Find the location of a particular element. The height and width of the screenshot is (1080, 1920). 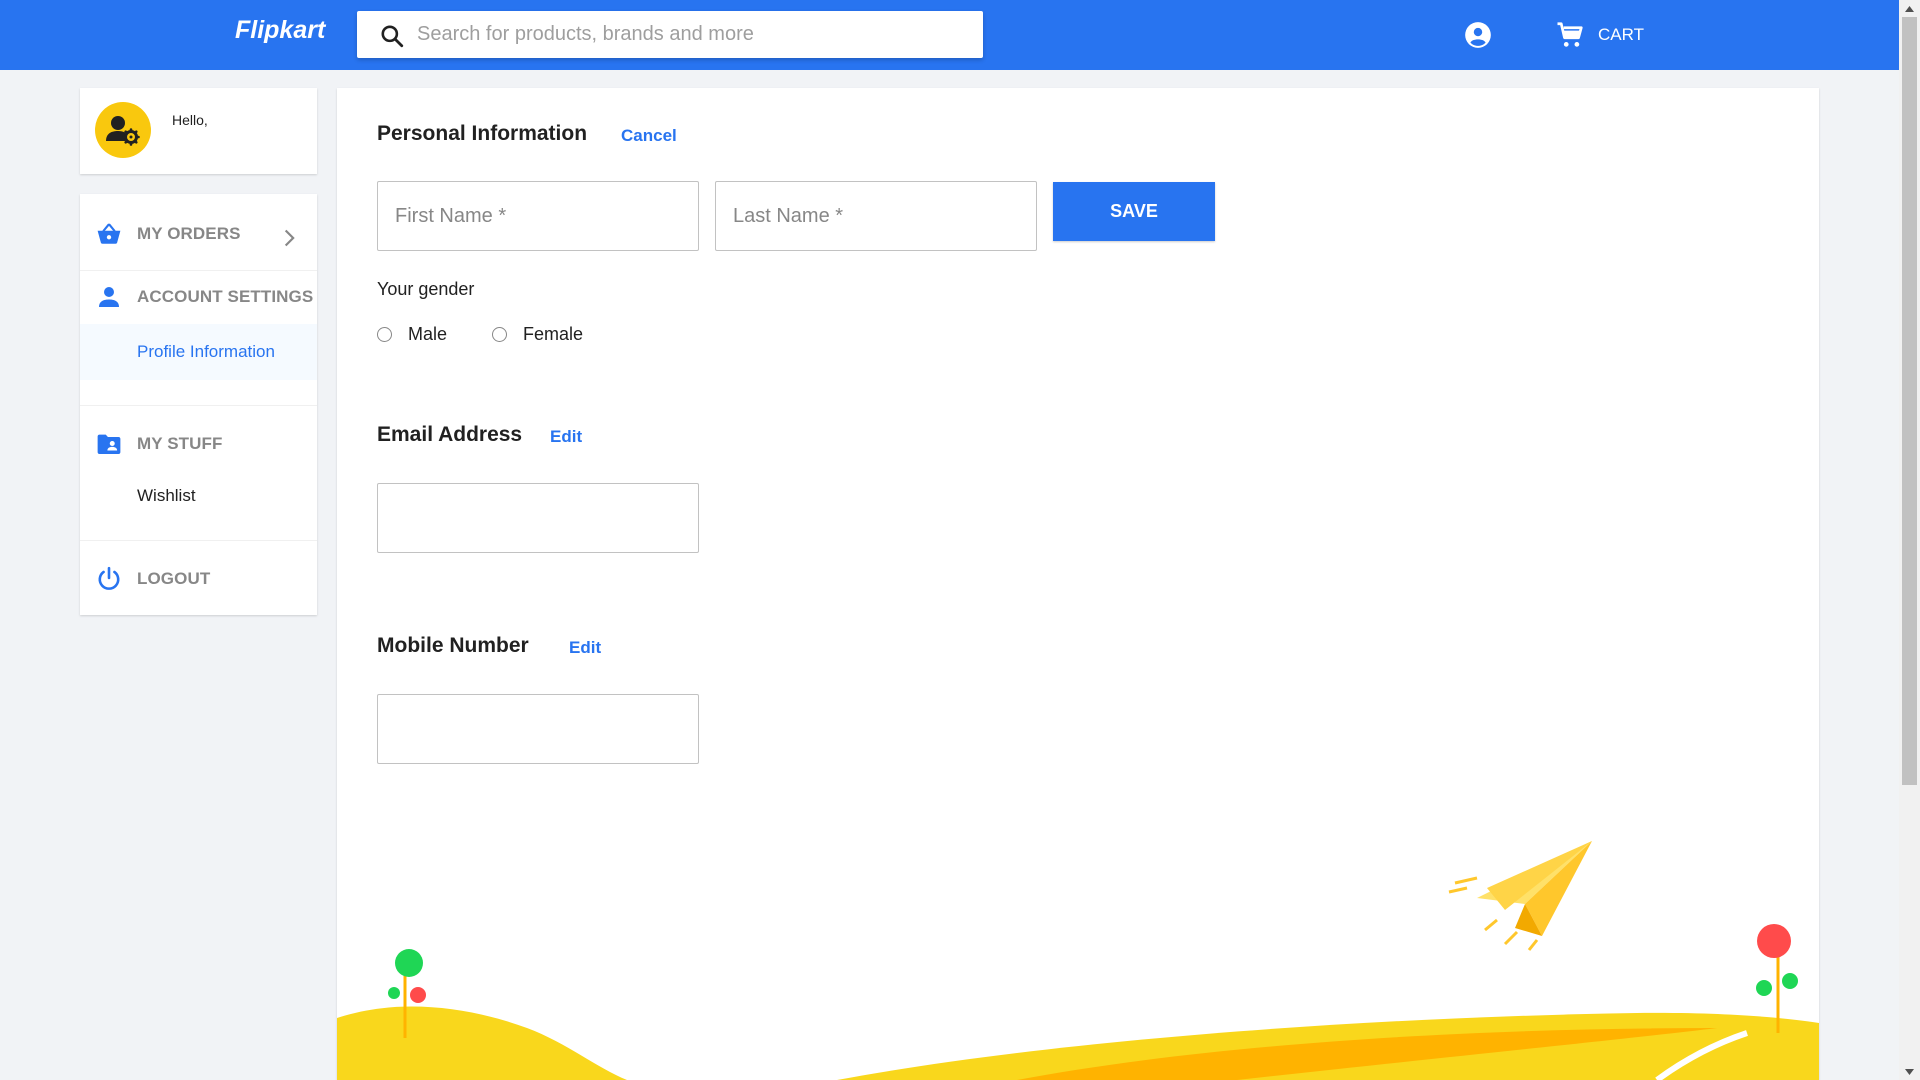

mobile-input is located at coordinates (538, 729).